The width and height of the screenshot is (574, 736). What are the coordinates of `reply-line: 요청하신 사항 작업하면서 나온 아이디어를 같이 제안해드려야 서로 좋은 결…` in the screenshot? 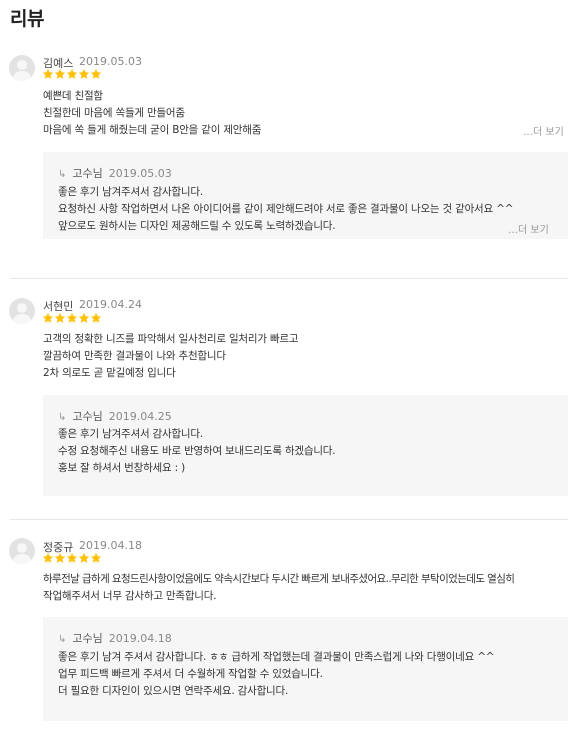 It's located at (286, 209).